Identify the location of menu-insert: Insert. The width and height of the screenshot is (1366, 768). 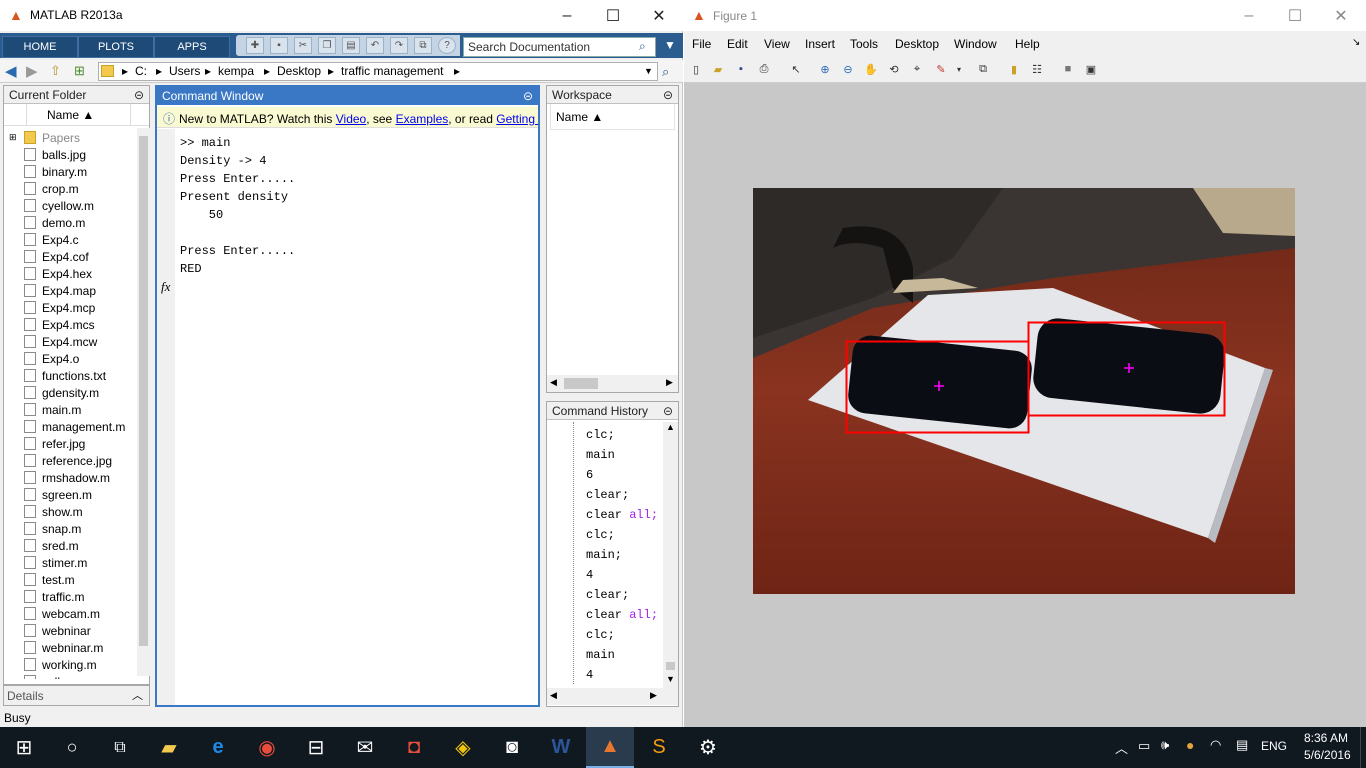
(820, 44).